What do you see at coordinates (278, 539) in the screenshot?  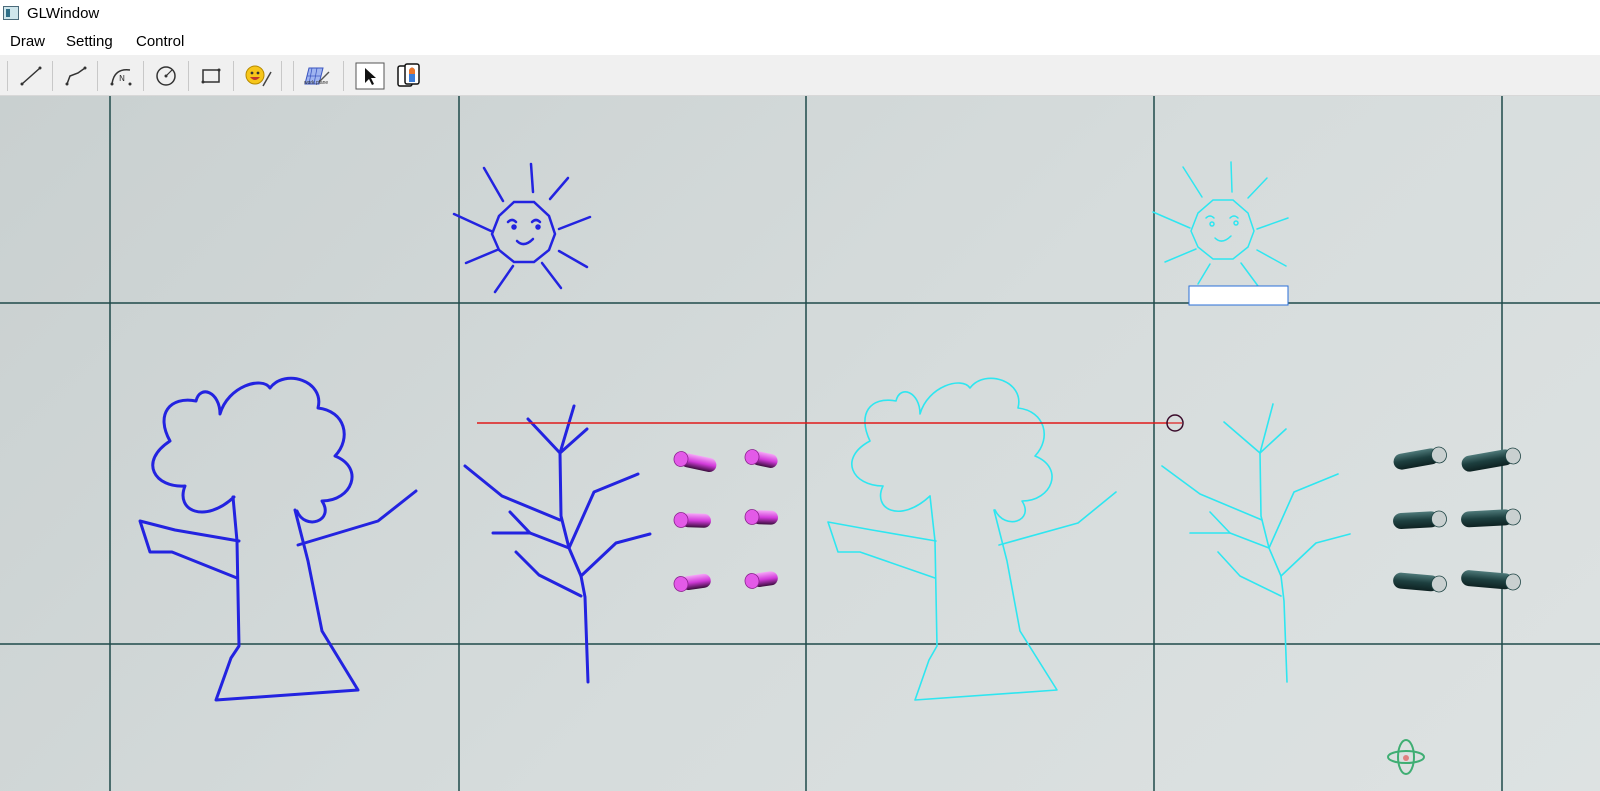 I see `blue-tree` at bounding box center [278, 539].